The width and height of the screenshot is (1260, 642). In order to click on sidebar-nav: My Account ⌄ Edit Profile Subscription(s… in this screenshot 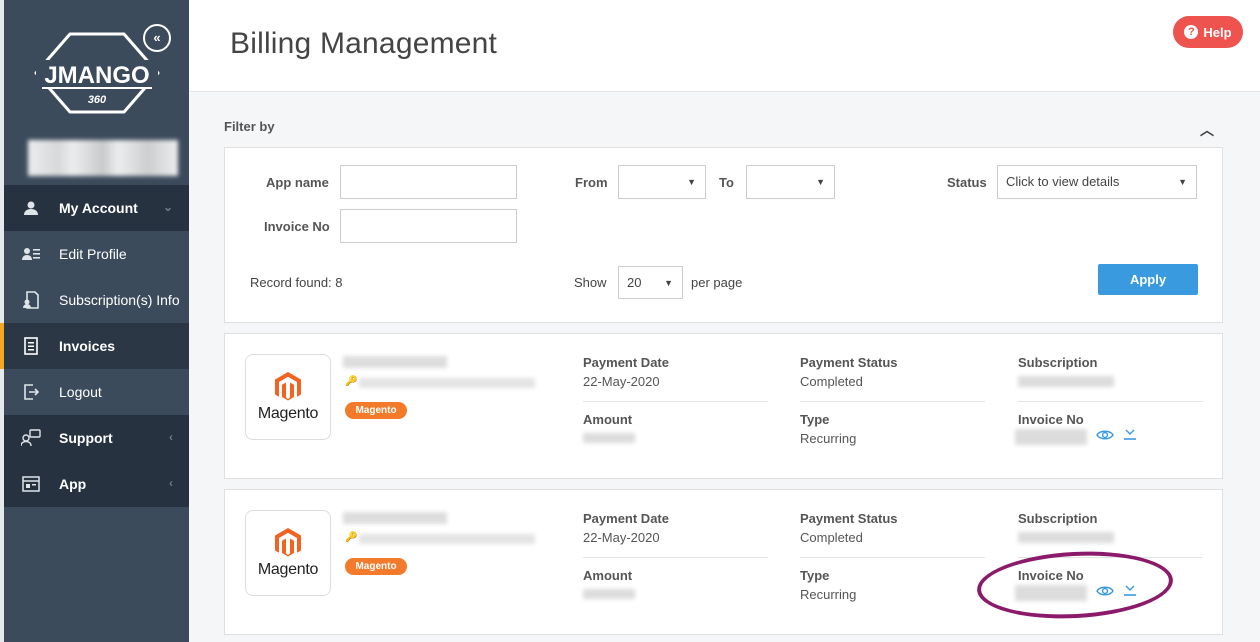, I will do `click(94, 346)`.